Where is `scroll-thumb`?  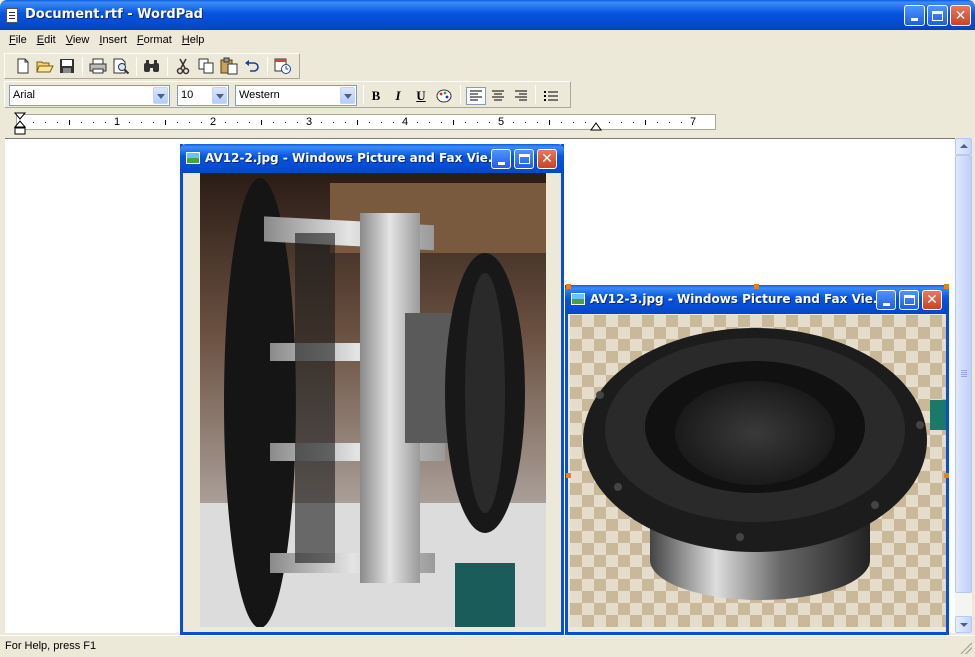
scroll-thumb is located at coordinates (963, 374).